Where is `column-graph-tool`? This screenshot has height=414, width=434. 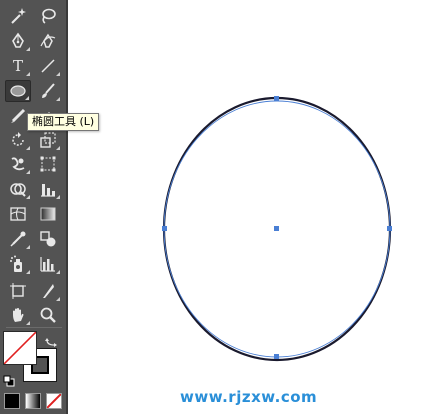
column-graph-tool is located at coordinates (48, 264).